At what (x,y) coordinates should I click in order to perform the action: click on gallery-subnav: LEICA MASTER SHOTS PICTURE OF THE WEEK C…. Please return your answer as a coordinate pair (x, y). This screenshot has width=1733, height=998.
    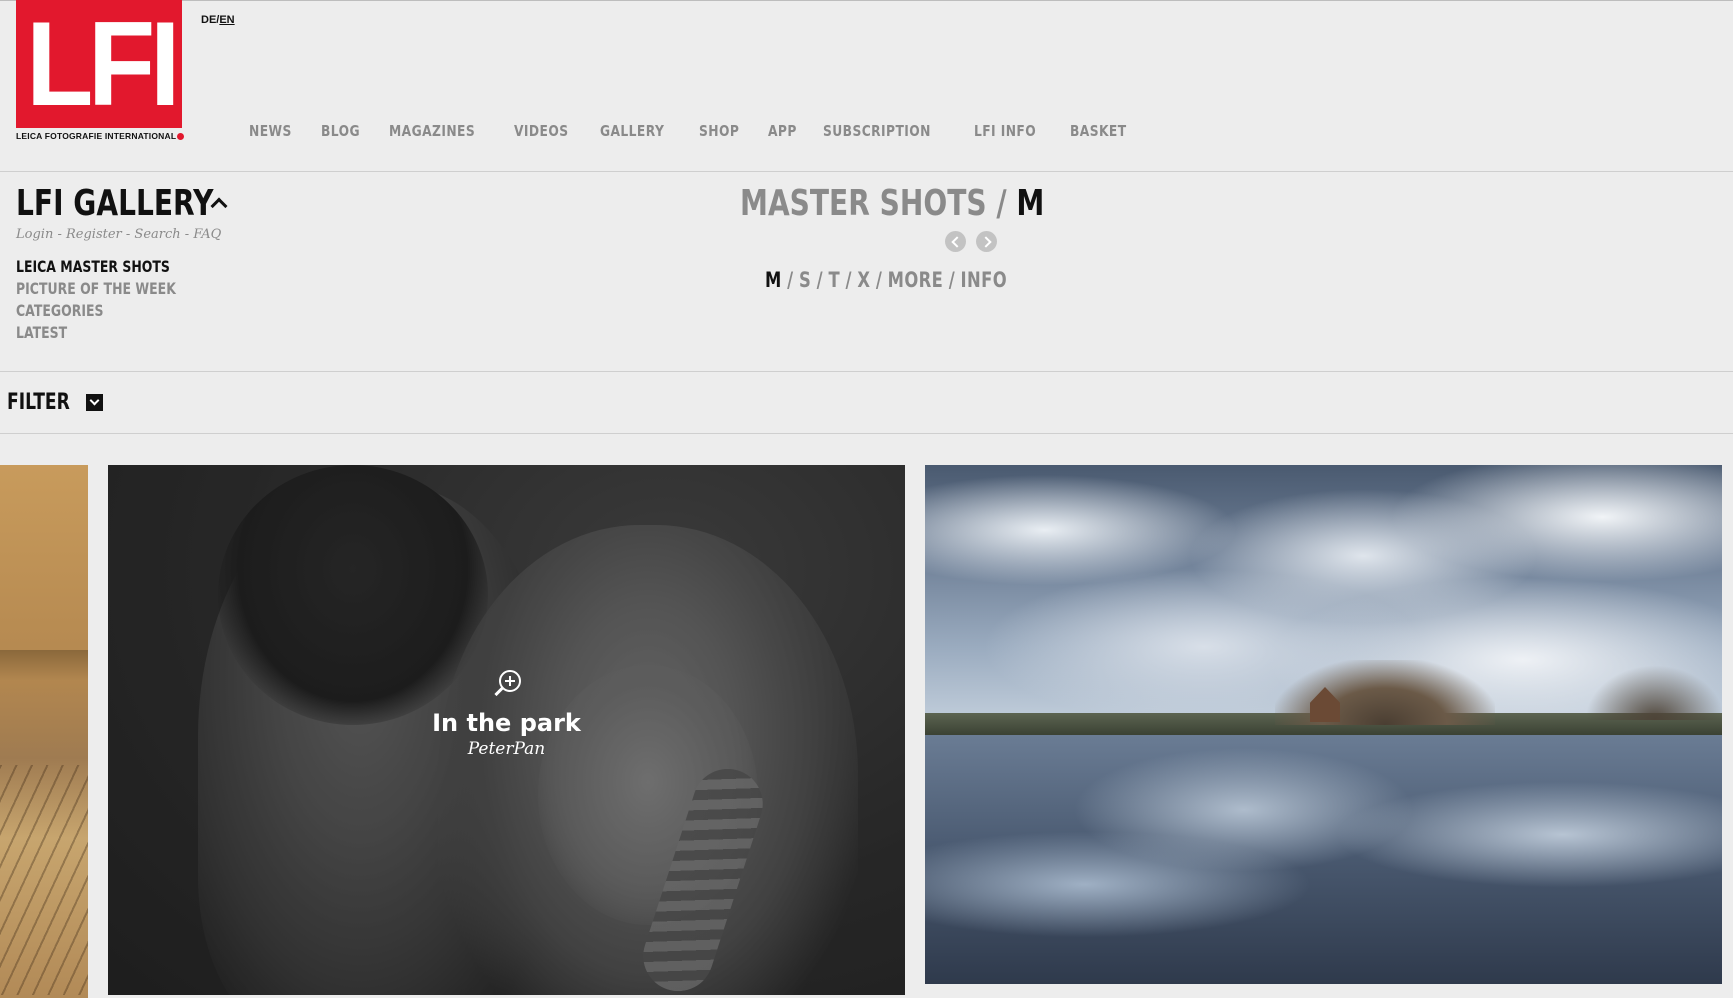
    Looking at the image, I should click on (118, 300).